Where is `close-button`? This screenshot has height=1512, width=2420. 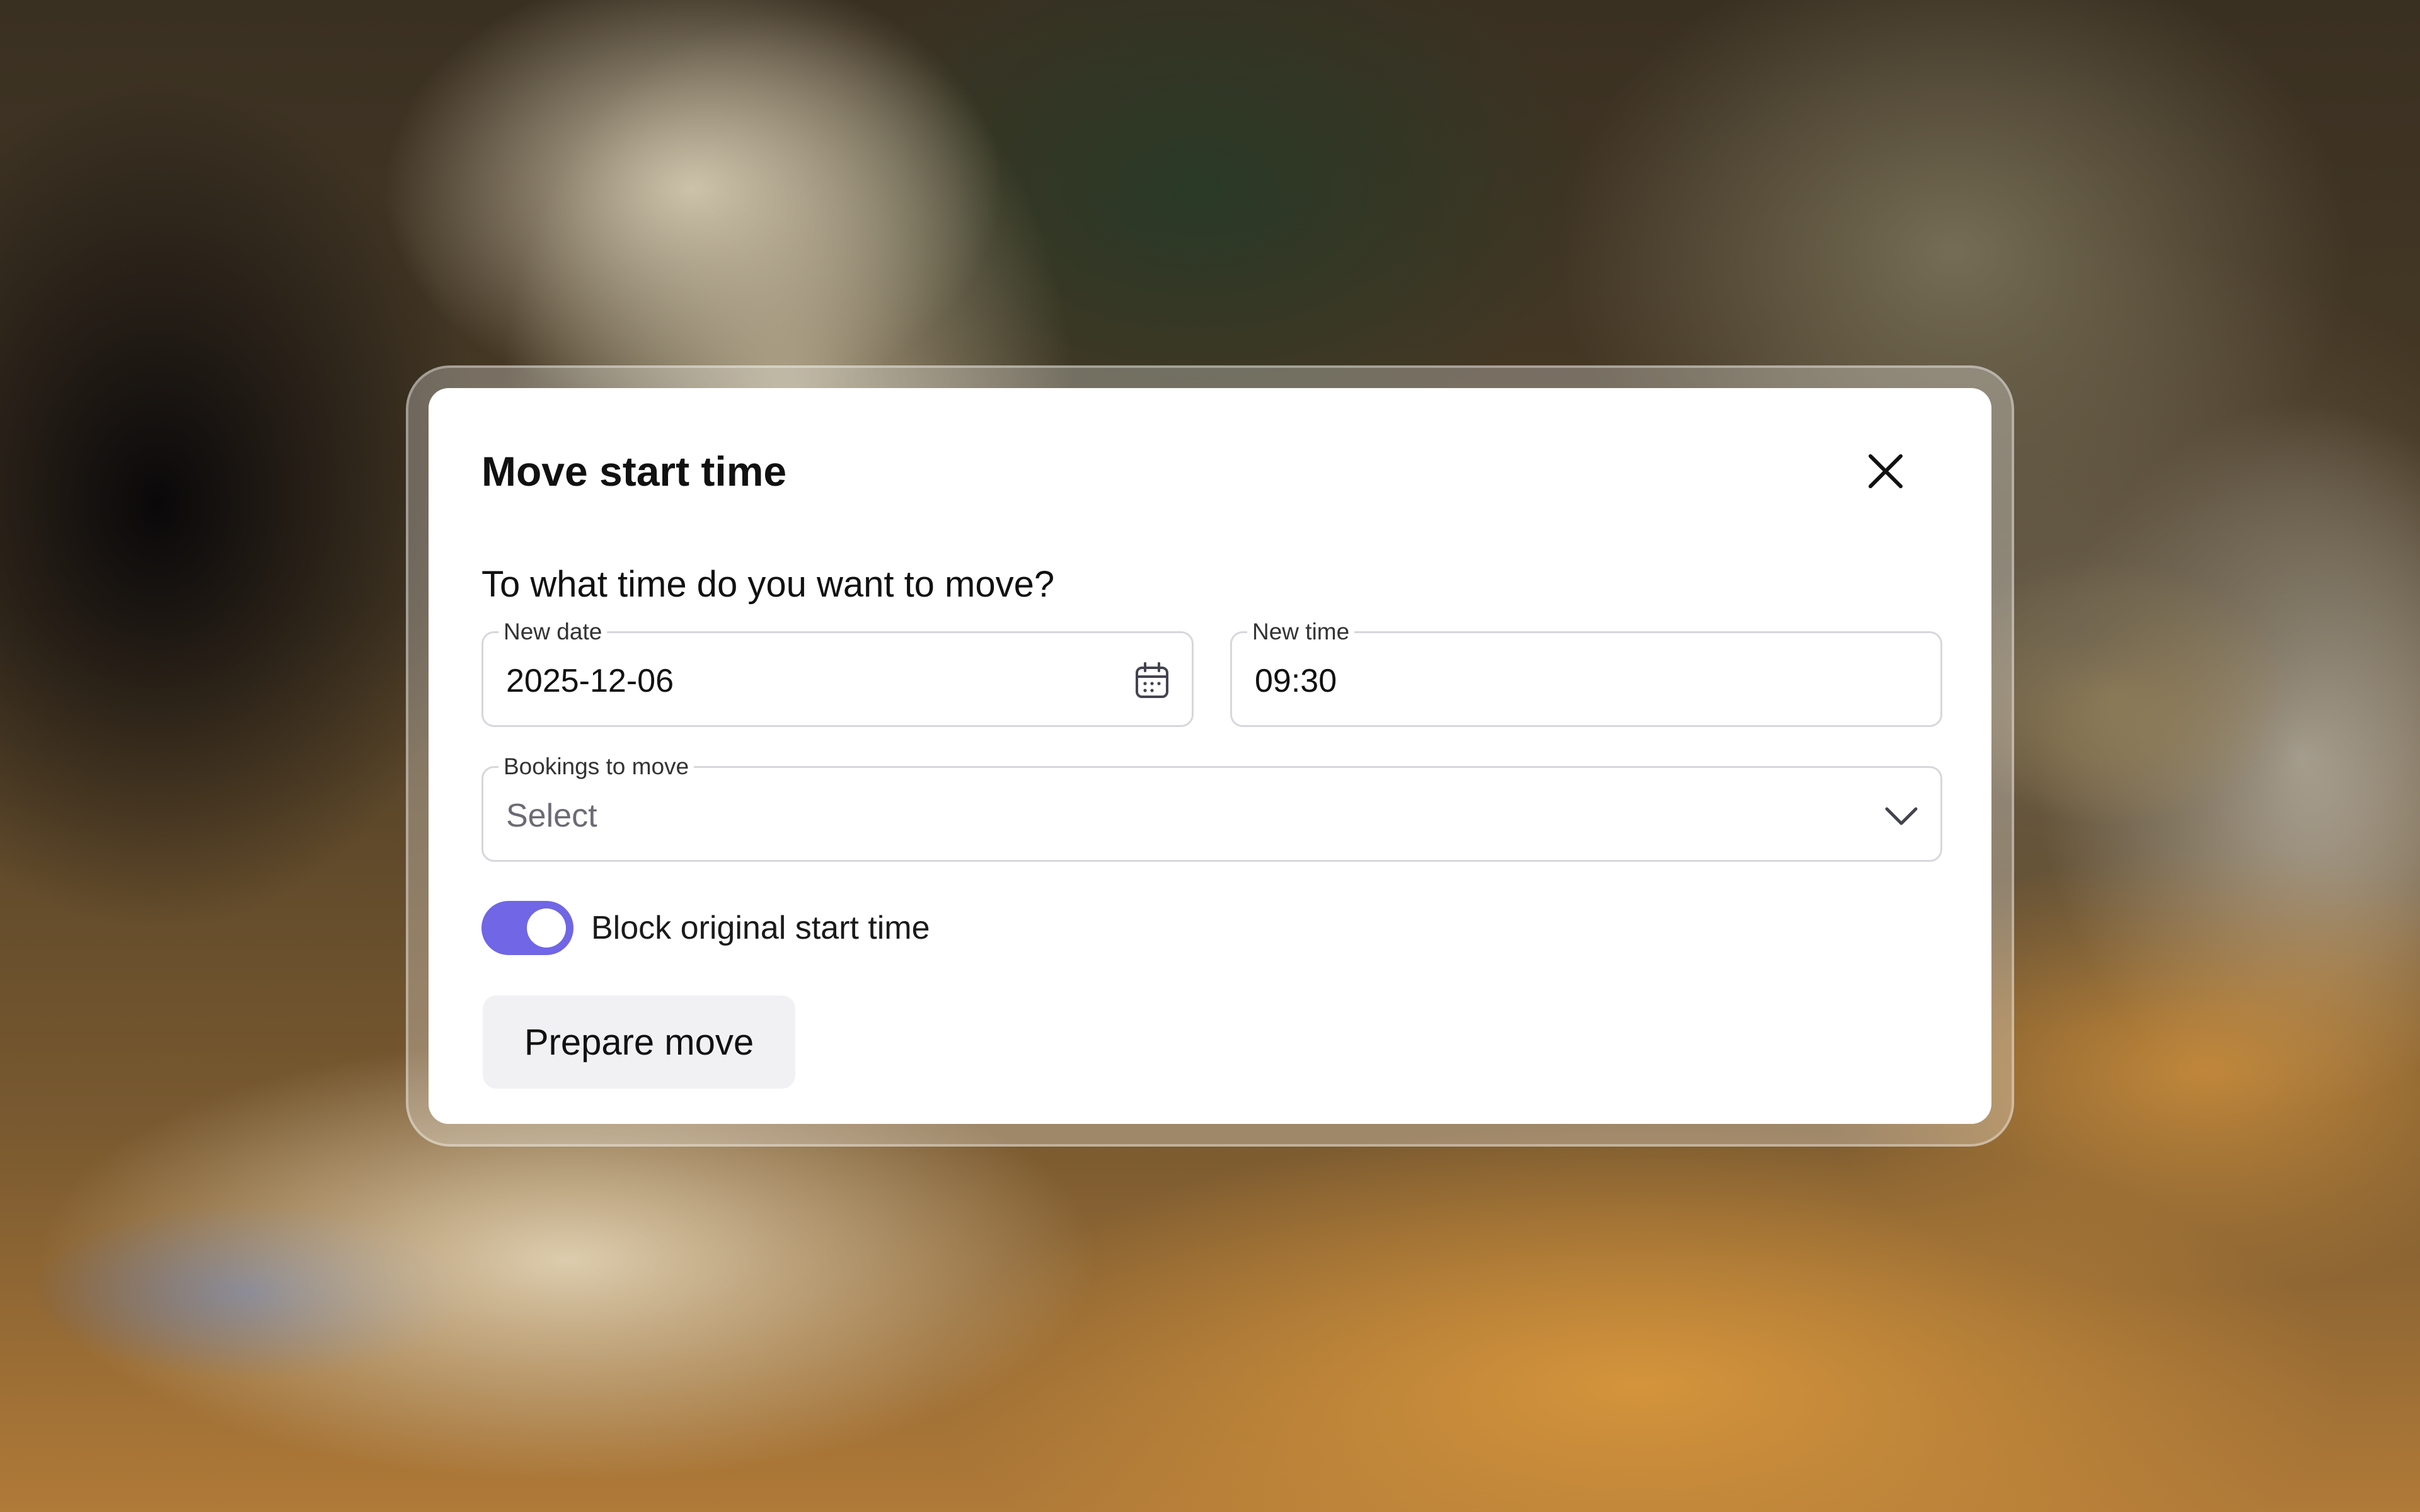
close-button is located at coordinates (1886, 471).